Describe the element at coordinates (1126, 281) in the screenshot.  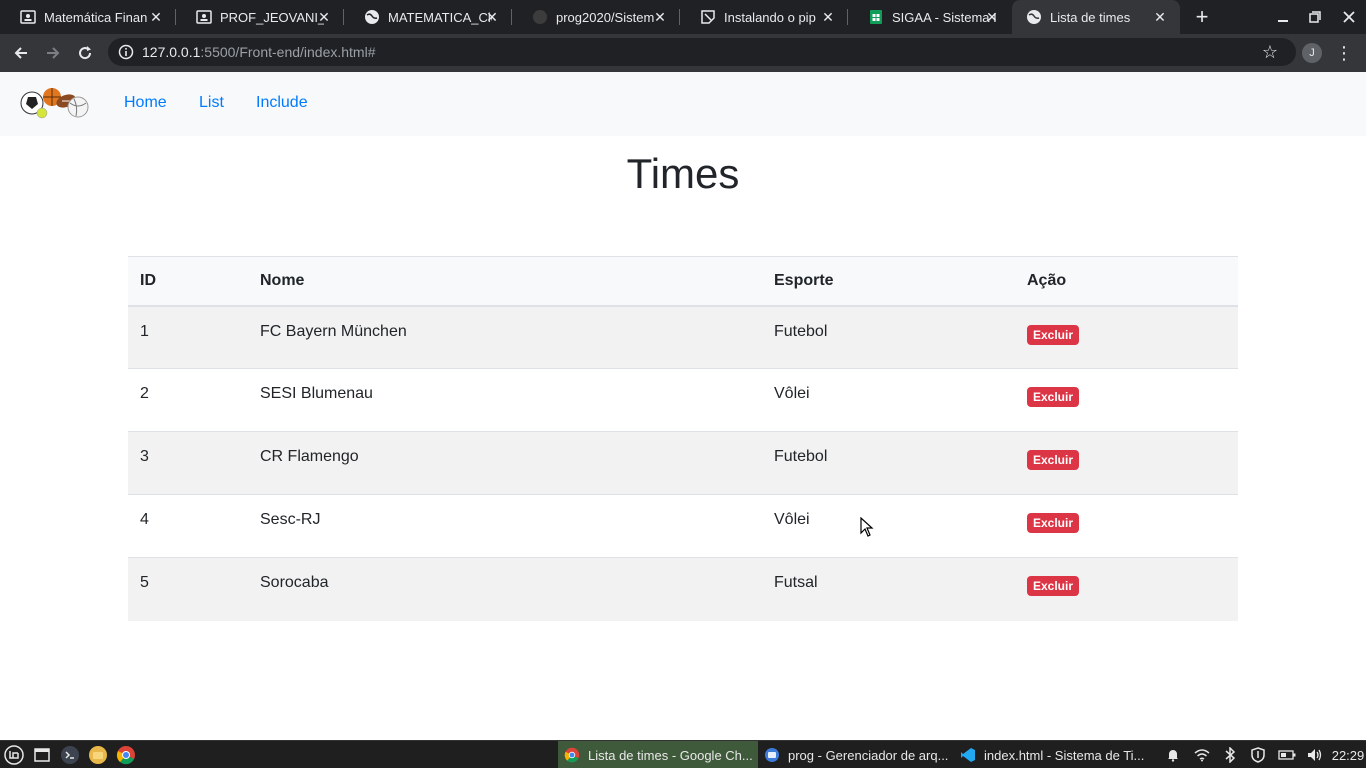
I see `column-header-acao: Ação` at that location.